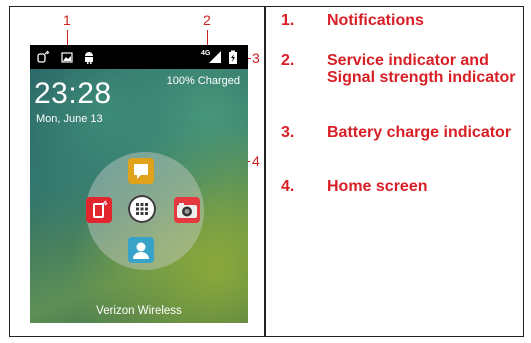 Image resolution: width=531 pixels, height=343 pixels. I want to click on phone-app-icon, so click(99, 210).